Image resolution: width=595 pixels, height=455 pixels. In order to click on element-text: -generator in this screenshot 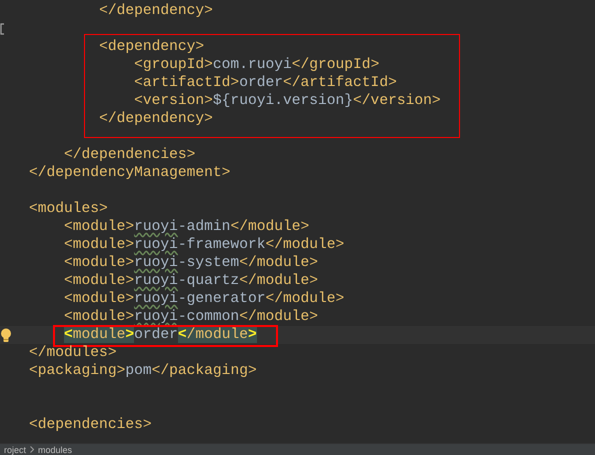, I will do `click(222, 299)`.